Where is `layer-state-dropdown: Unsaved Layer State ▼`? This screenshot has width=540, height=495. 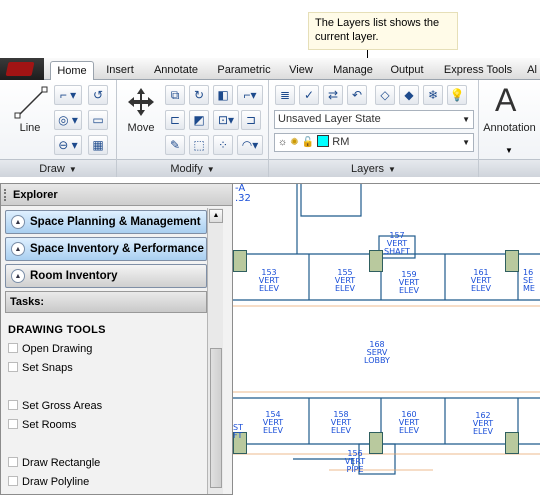 layer-state-dropdown: Unsaved Layer State ▼ is located at coordinates (374, 119).